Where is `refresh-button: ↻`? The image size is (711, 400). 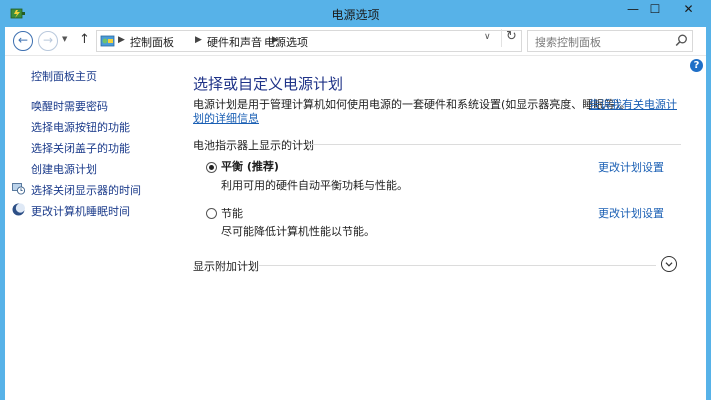
refresh-button: ↻ is located at coordinates (511, 38).